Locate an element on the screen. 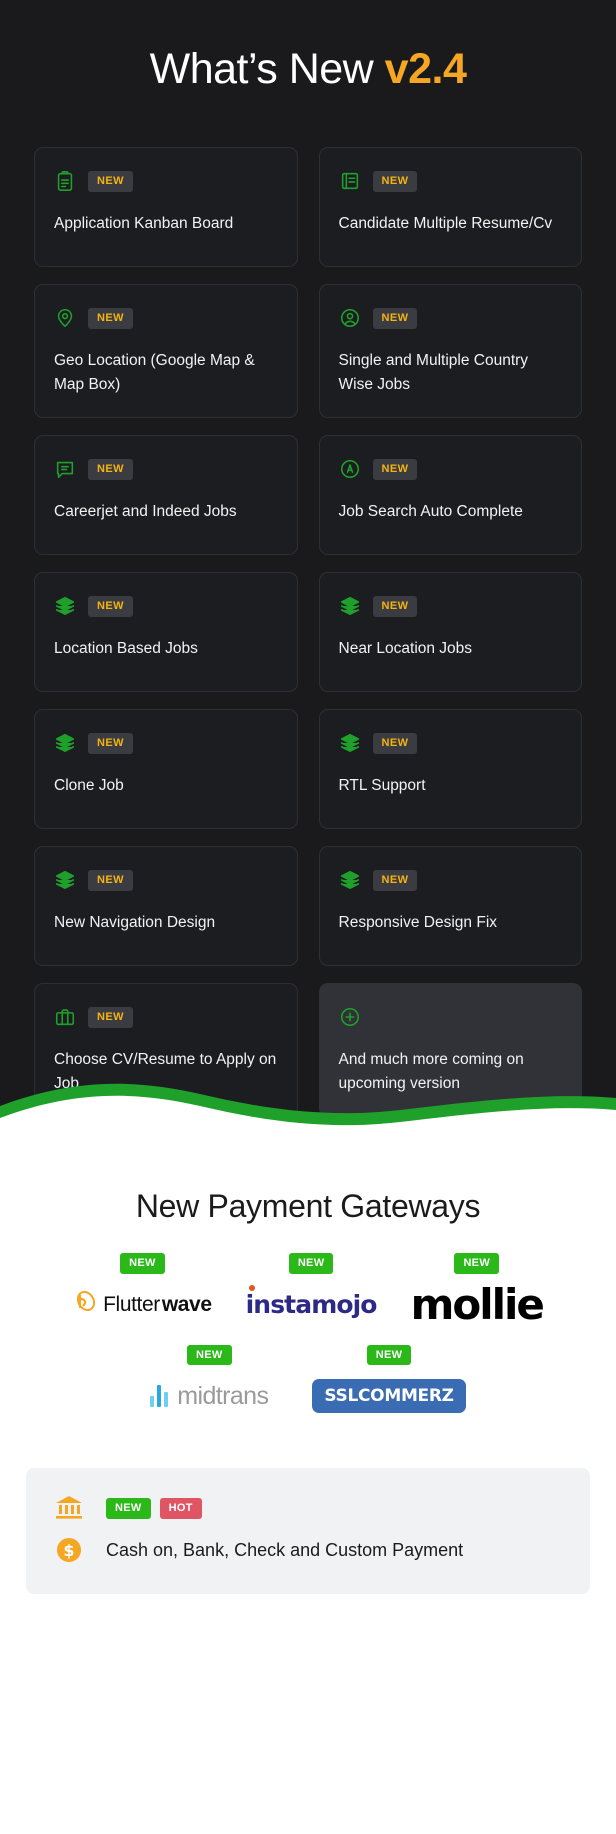 This screenshot has width=616, height=1834. flutterwave-logo: Flutter wave is located at coordinates (142, 1305).